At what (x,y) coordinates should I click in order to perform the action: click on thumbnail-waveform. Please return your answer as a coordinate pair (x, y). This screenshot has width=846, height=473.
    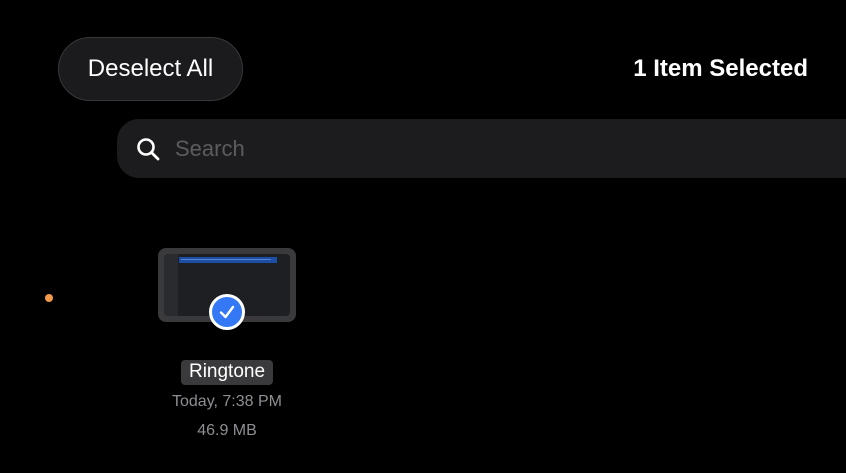
    Looking at the image, I should click on (226, 259).